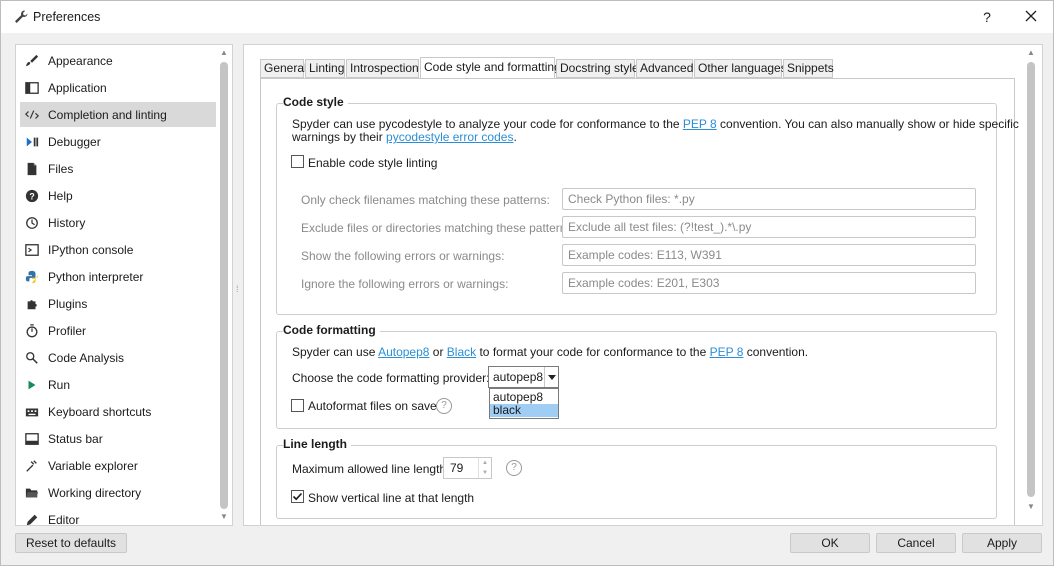 The width and height of the screenshot is (1054, 566). Describe the element at coordinates (91, 249) in the screenshot. I see `sidebar-item-label: IPython console` at that location.